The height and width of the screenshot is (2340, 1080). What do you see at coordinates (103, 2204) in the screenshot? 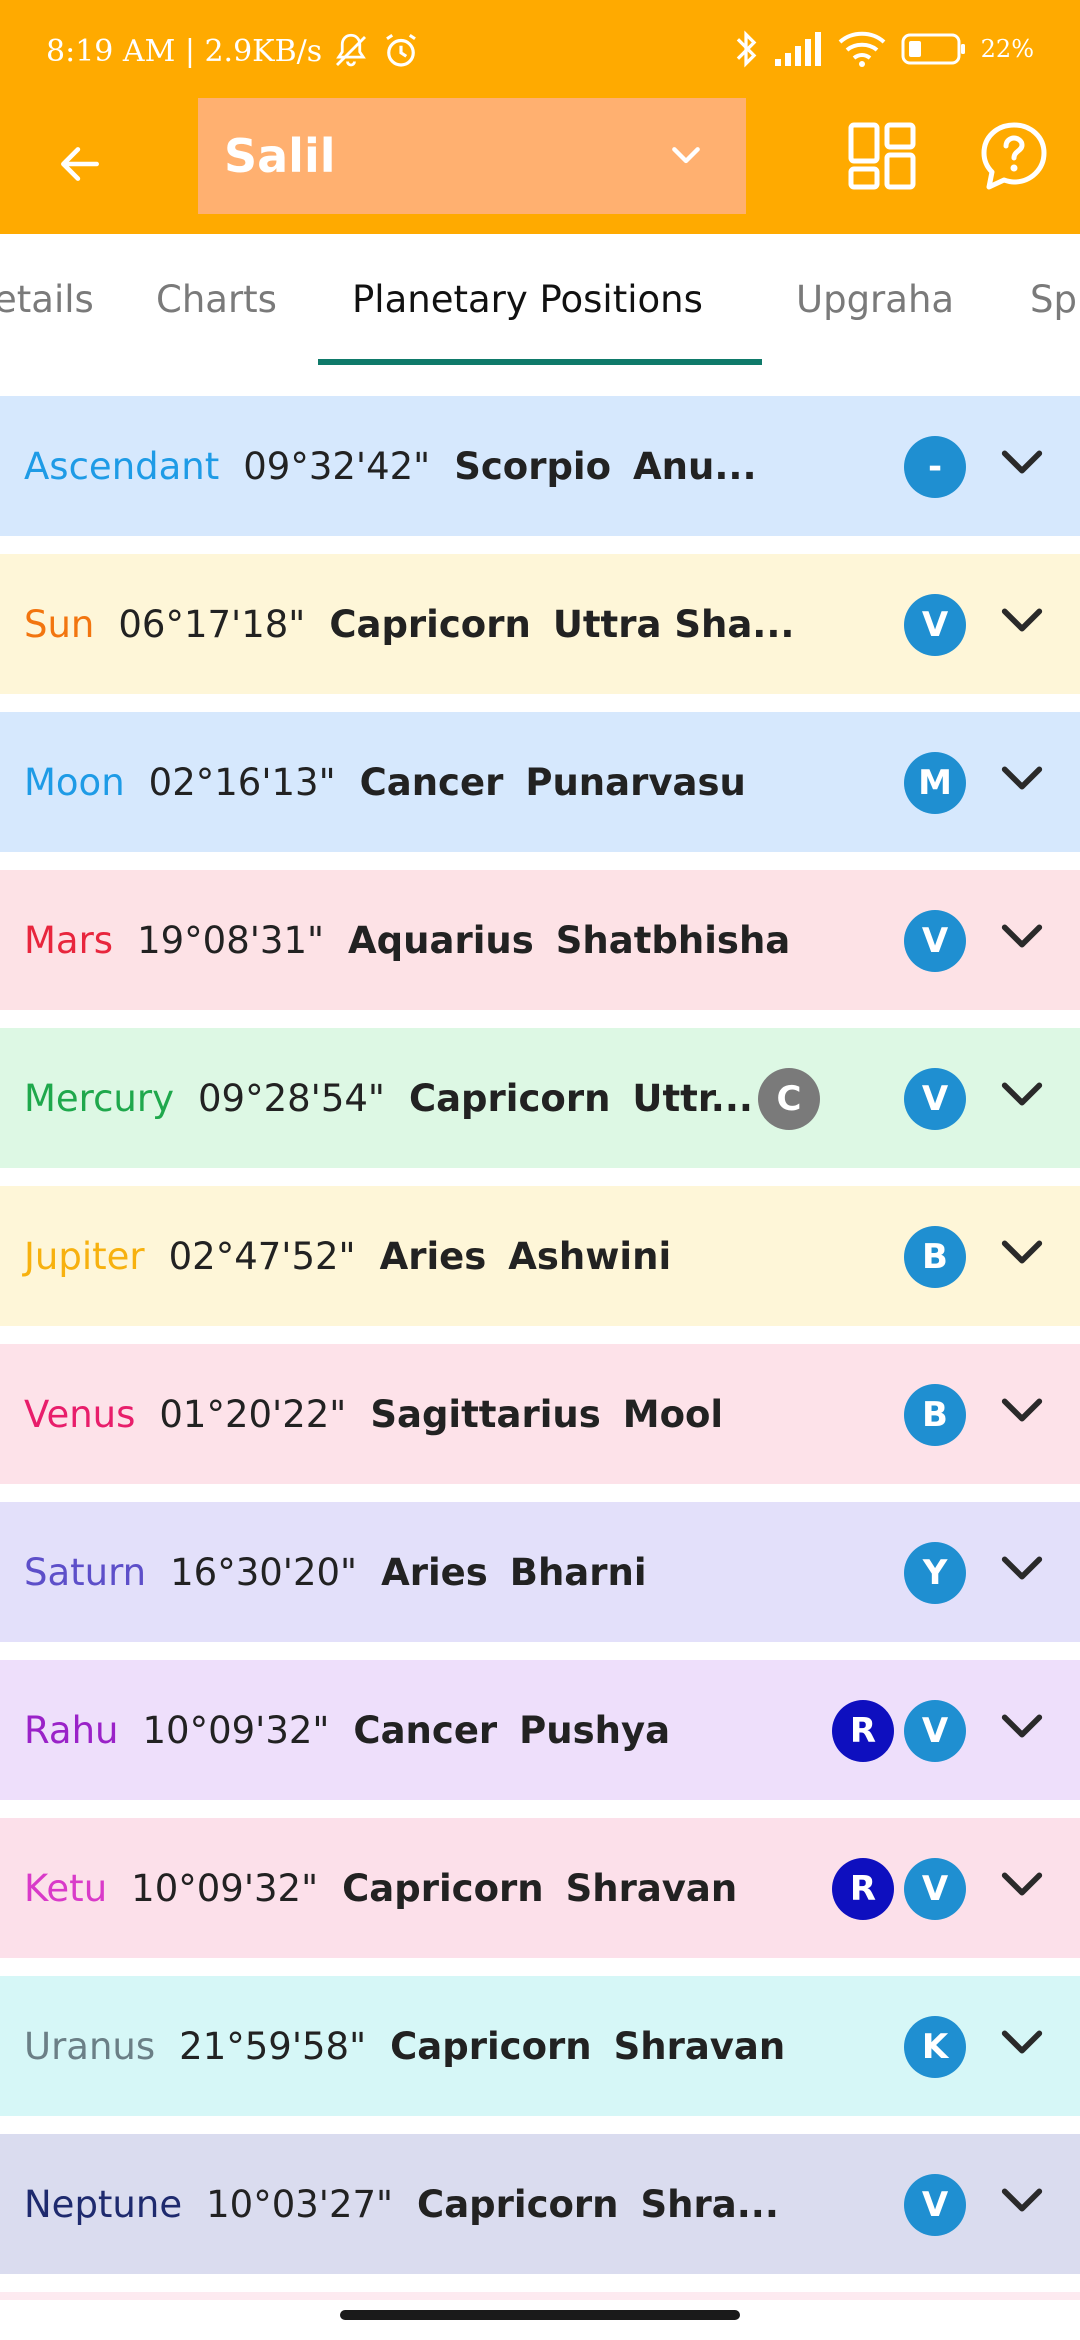
I see `planet-name: Neptune` at bounding box center [103, 2204].